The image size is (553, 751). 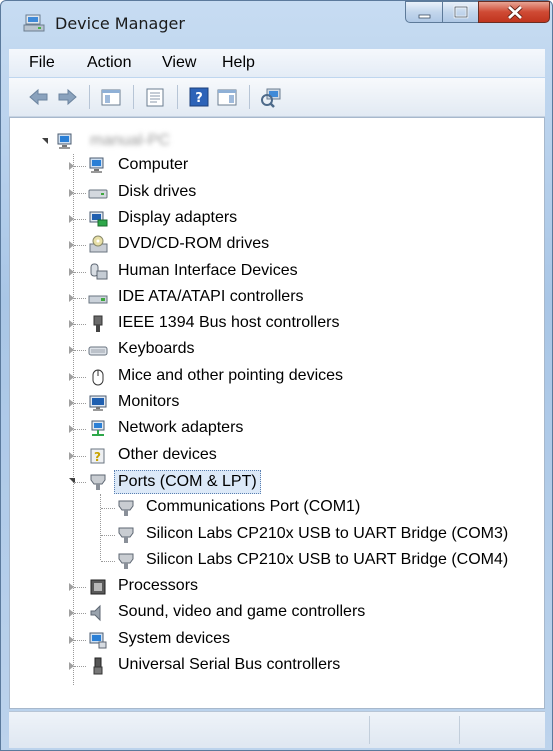 I want to click on minimize-icon, so click(x=424, y=16).